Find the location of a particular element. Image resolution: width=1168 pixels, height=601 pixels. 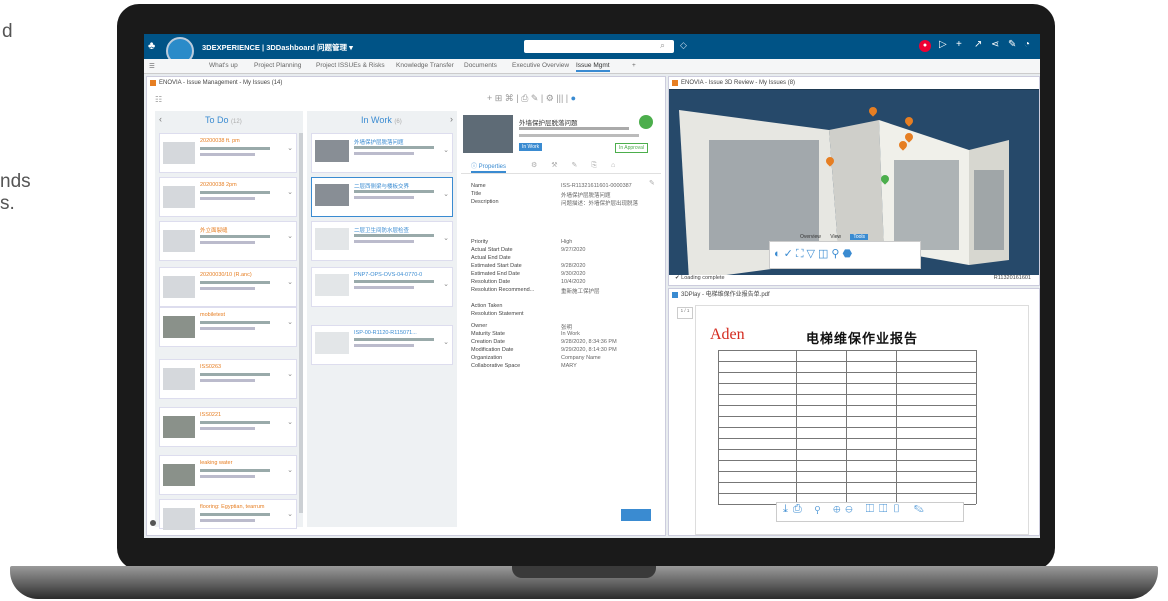

segment-tools: Tools is located at coordinates (859, 237).